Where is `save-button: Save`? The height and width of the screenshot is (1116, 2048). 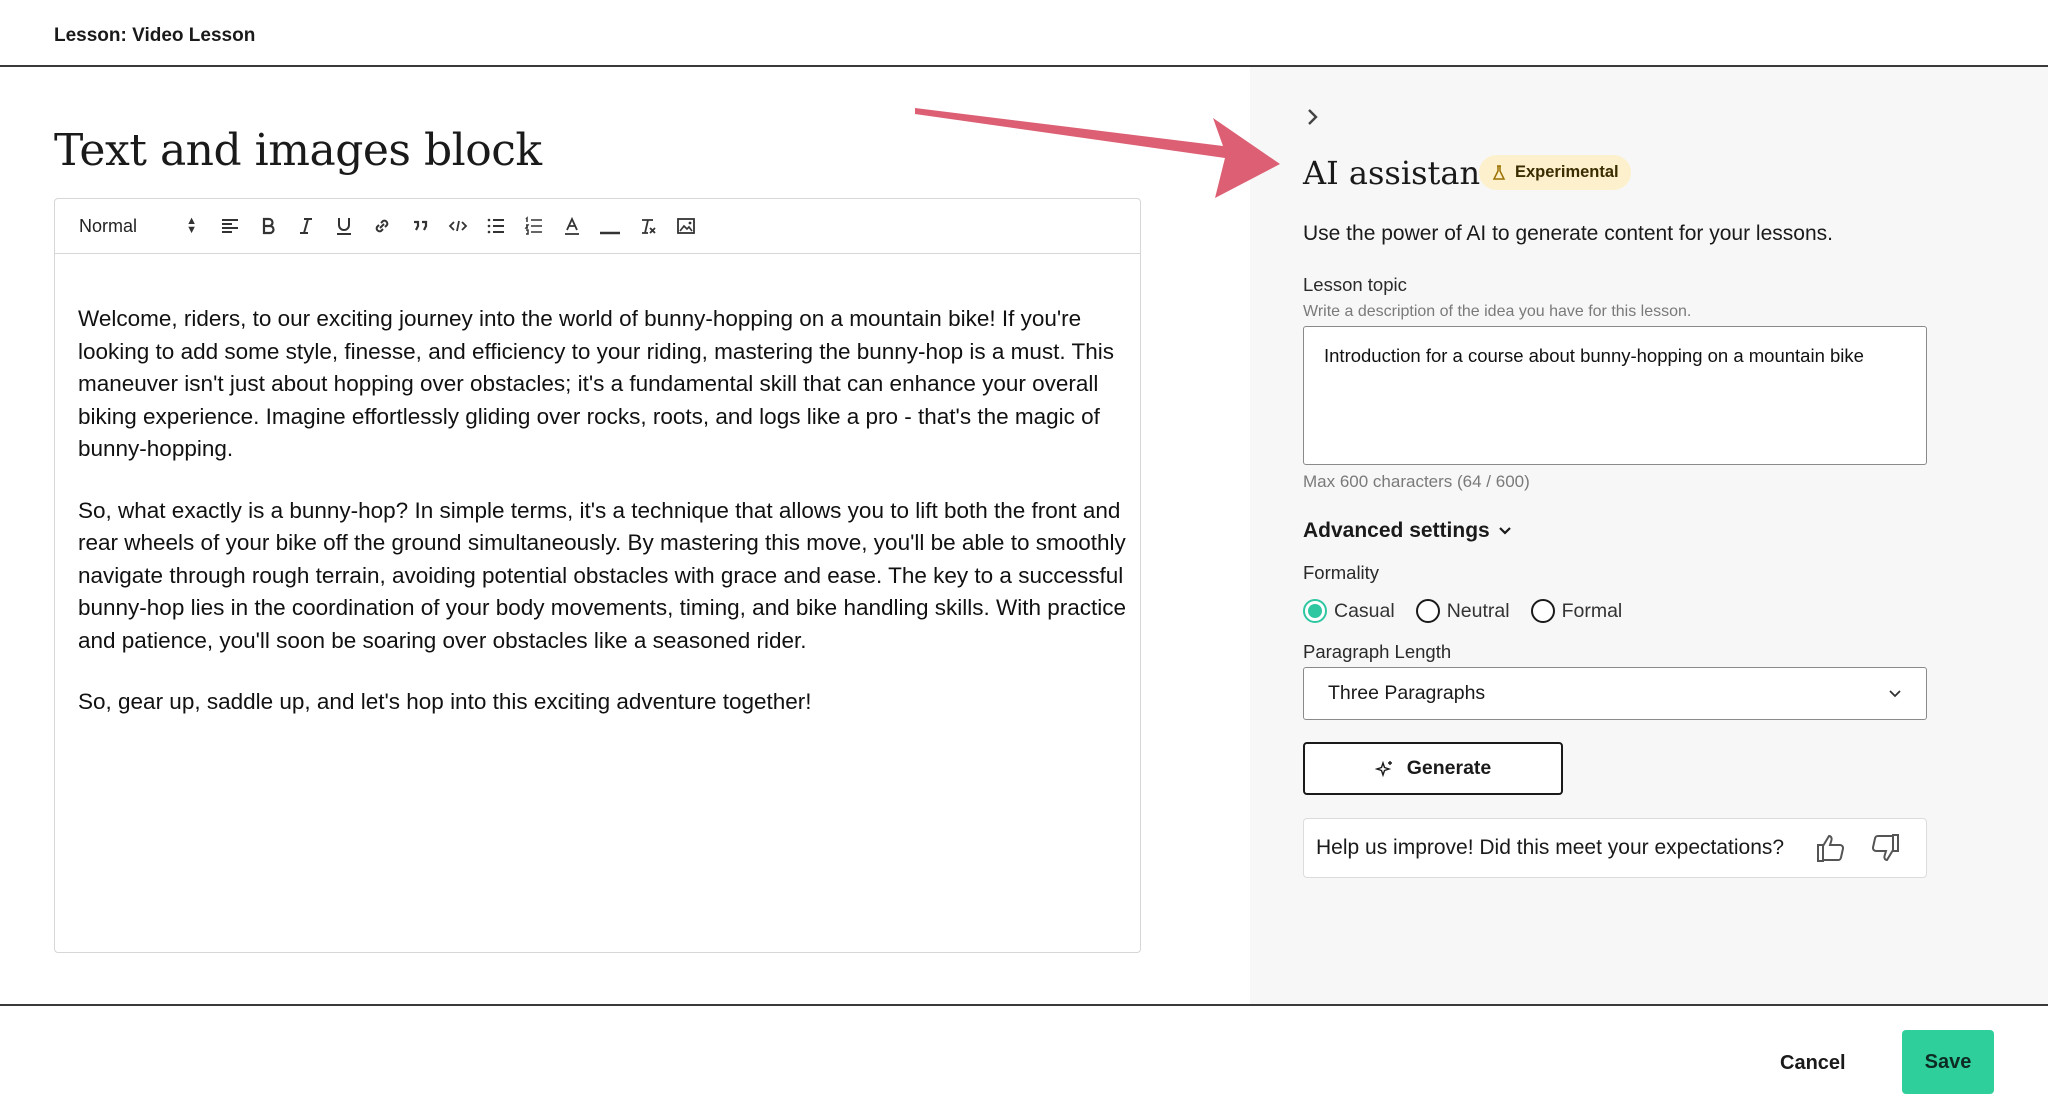
save-button: Save is located at coordinates (1948, 1062).